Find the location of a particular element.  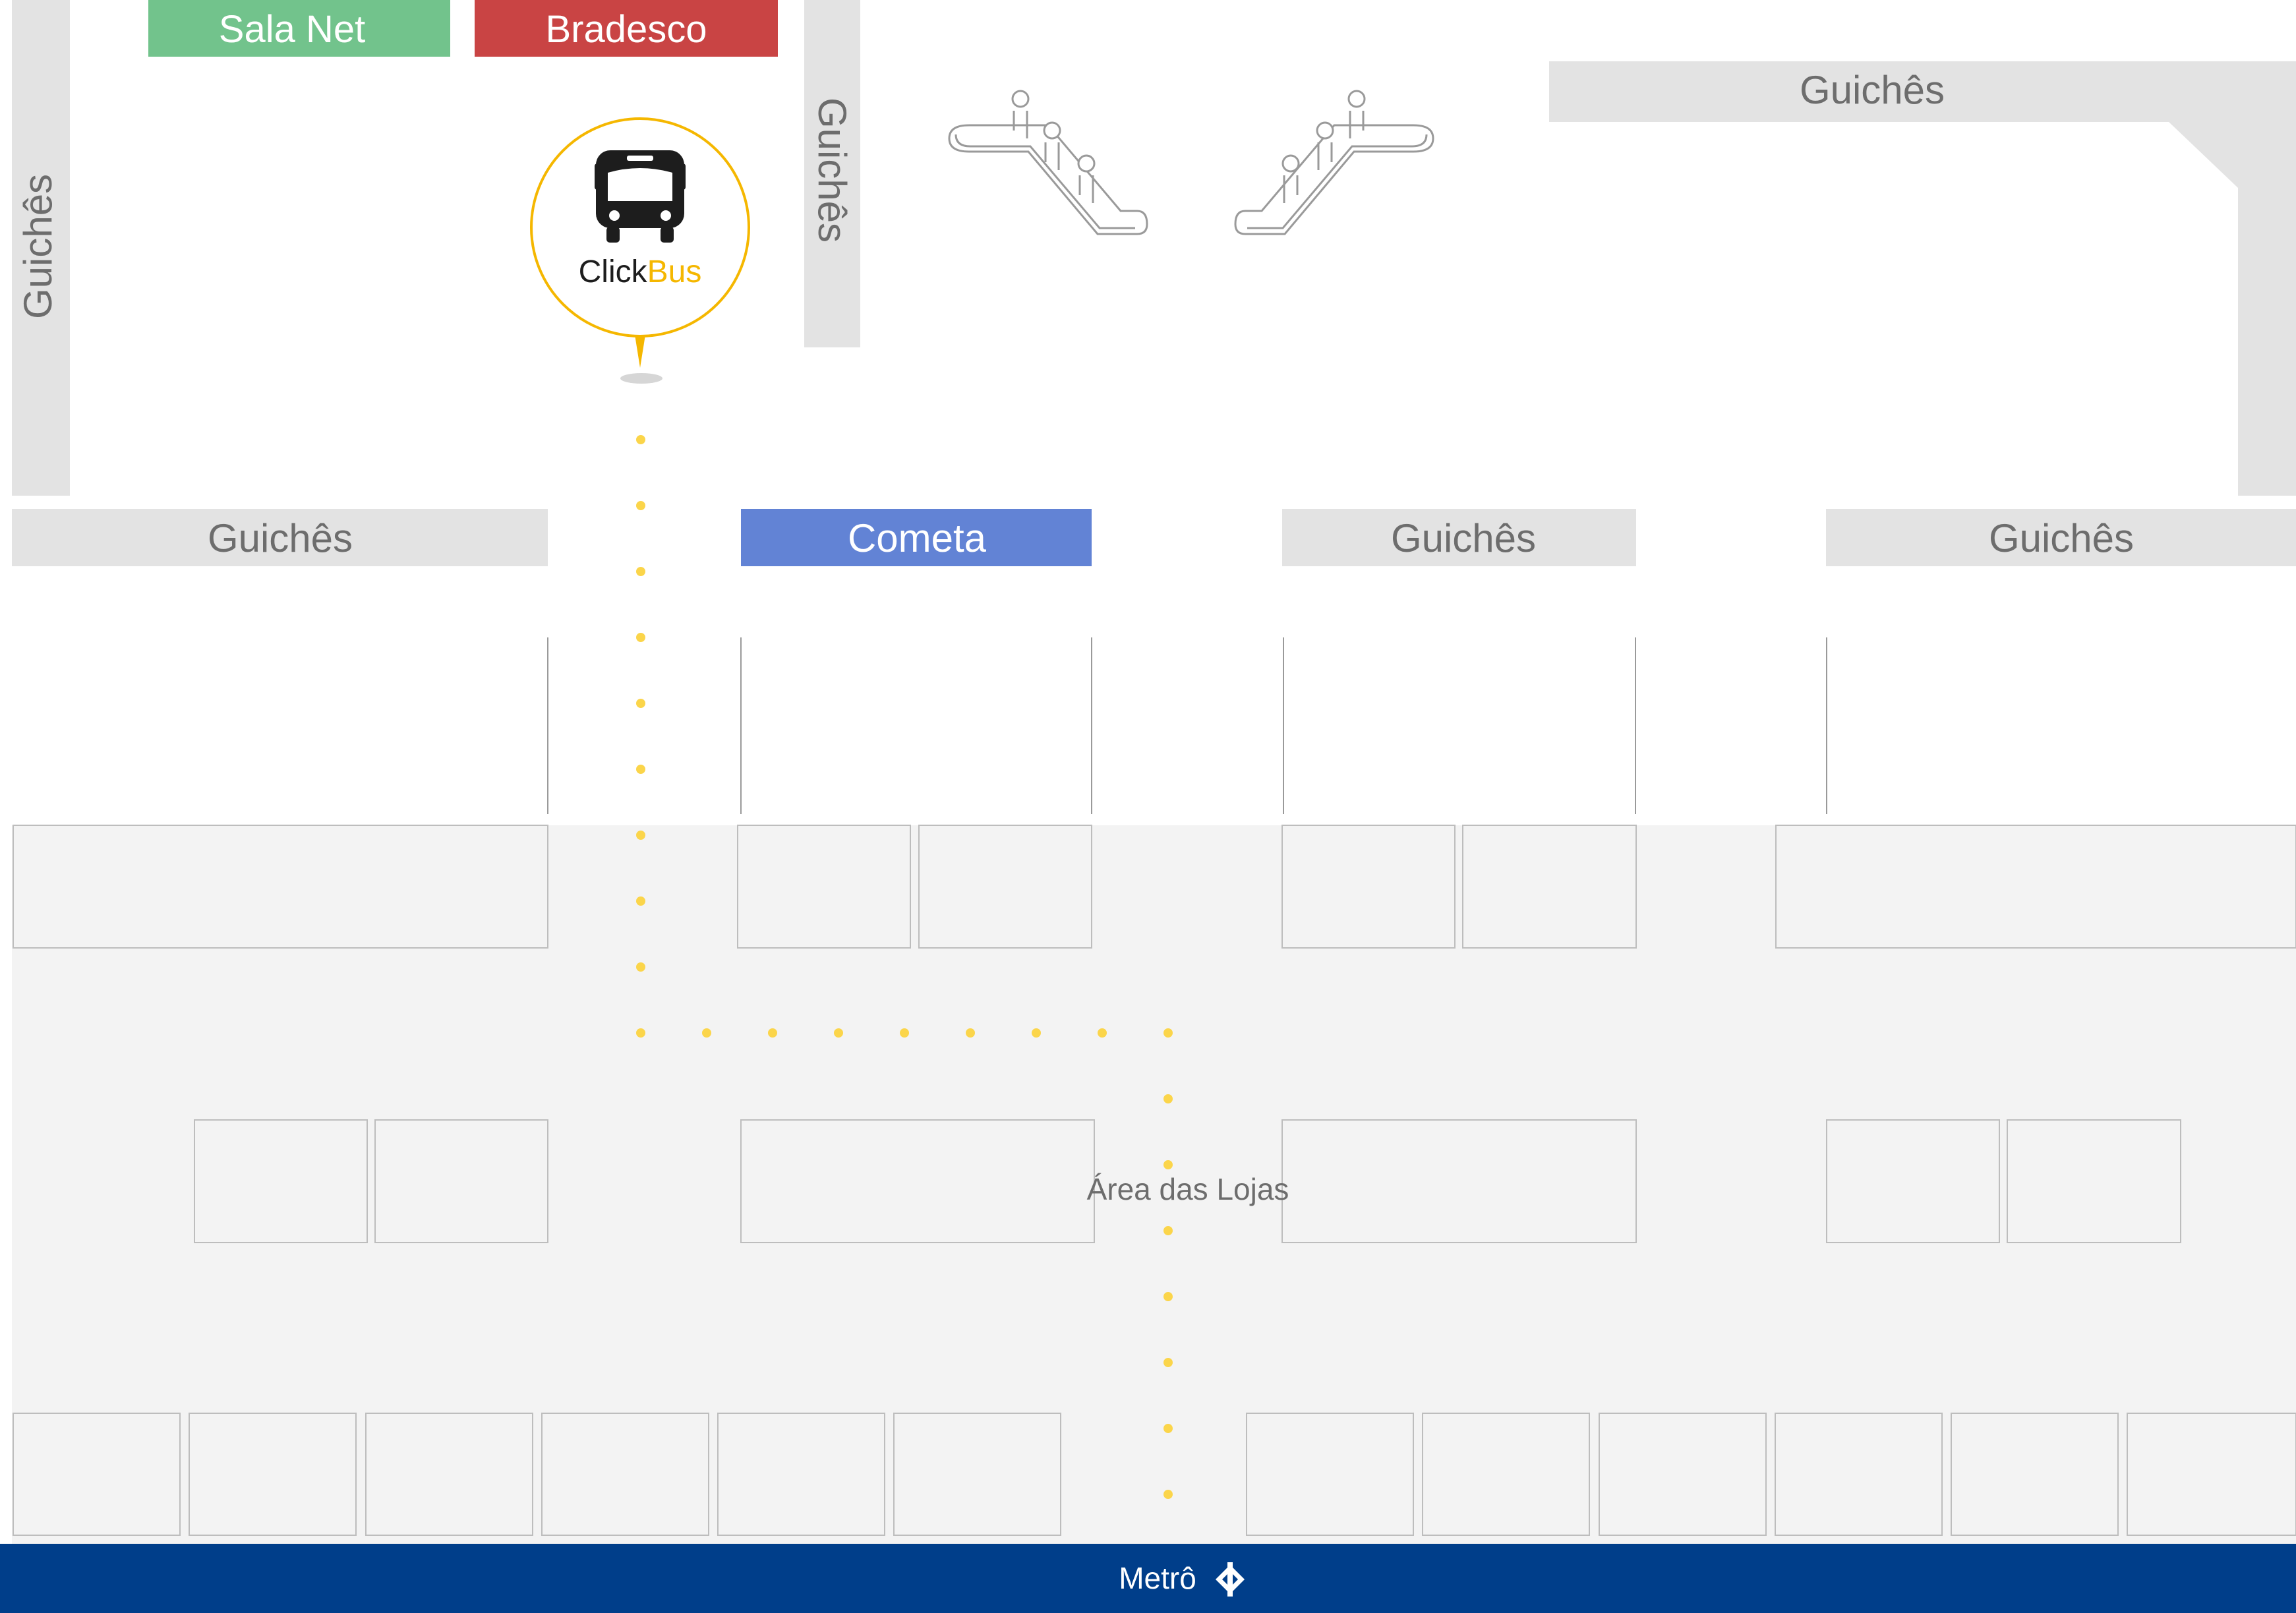

svg-text: Cometa is located at coordinates (917, 538).